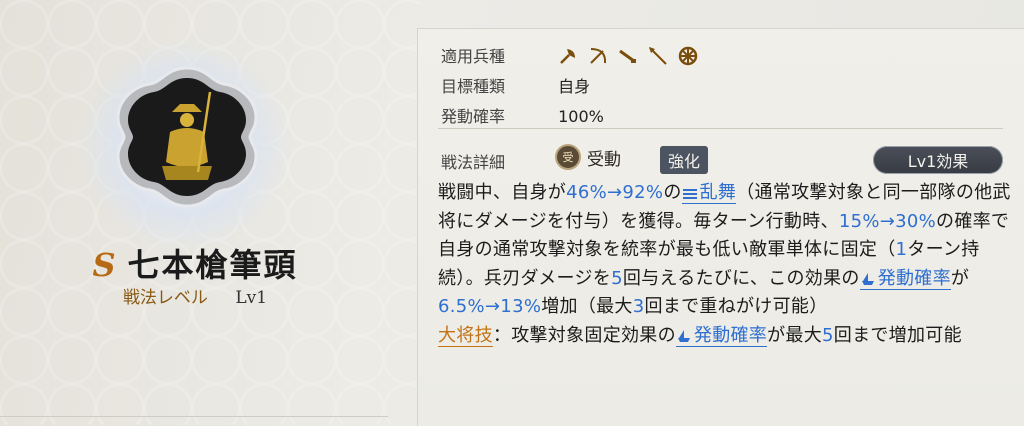  I want to click on skill-level: 戦法レベル Lv1, so click(195, 295).